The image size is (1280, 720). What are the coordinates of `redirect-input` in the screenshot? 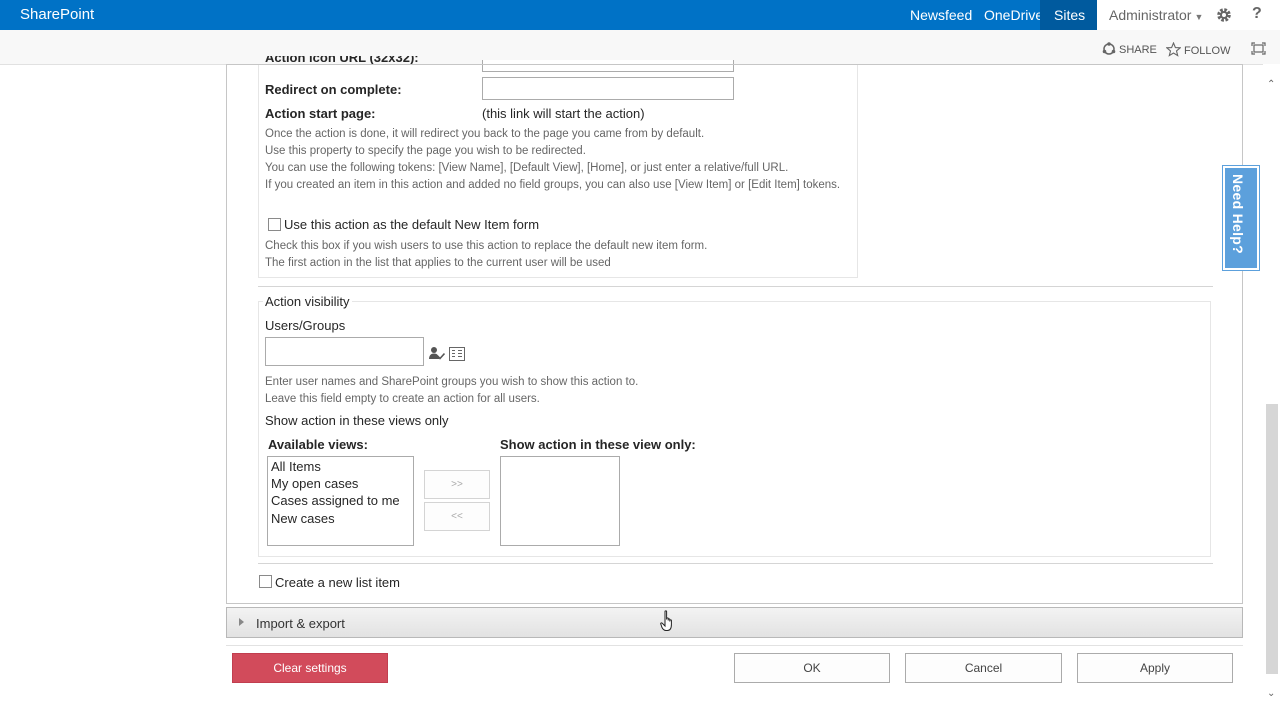 It's located at (608, 88).